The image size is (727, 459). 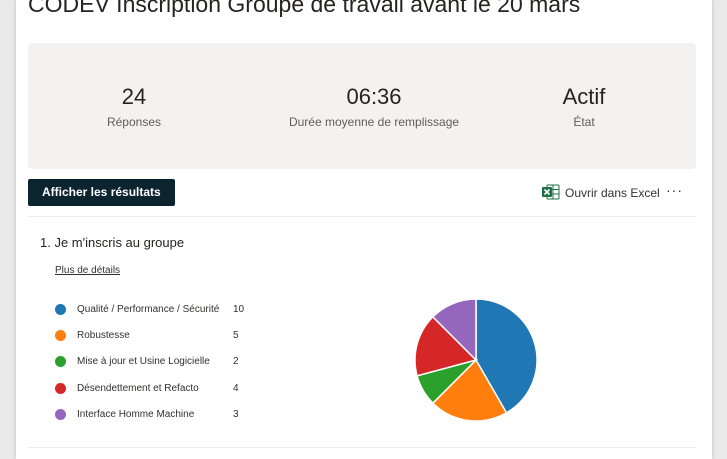 I want to click on legend-item: Interface Homme Machine 3, so click(x=154, y=414).